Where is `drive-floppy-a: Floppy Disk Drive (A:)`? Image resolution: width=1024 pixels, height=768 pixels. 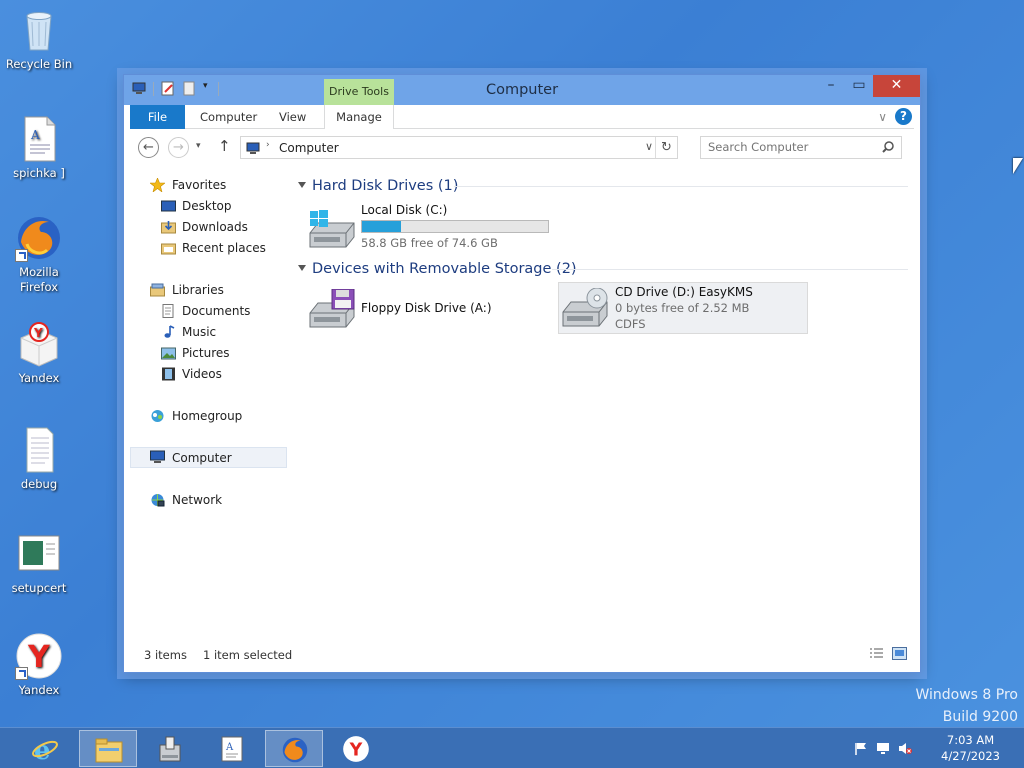
drive-floppy-a: Floppy Disk Drive (A:) is located at coordinates (429, 309).